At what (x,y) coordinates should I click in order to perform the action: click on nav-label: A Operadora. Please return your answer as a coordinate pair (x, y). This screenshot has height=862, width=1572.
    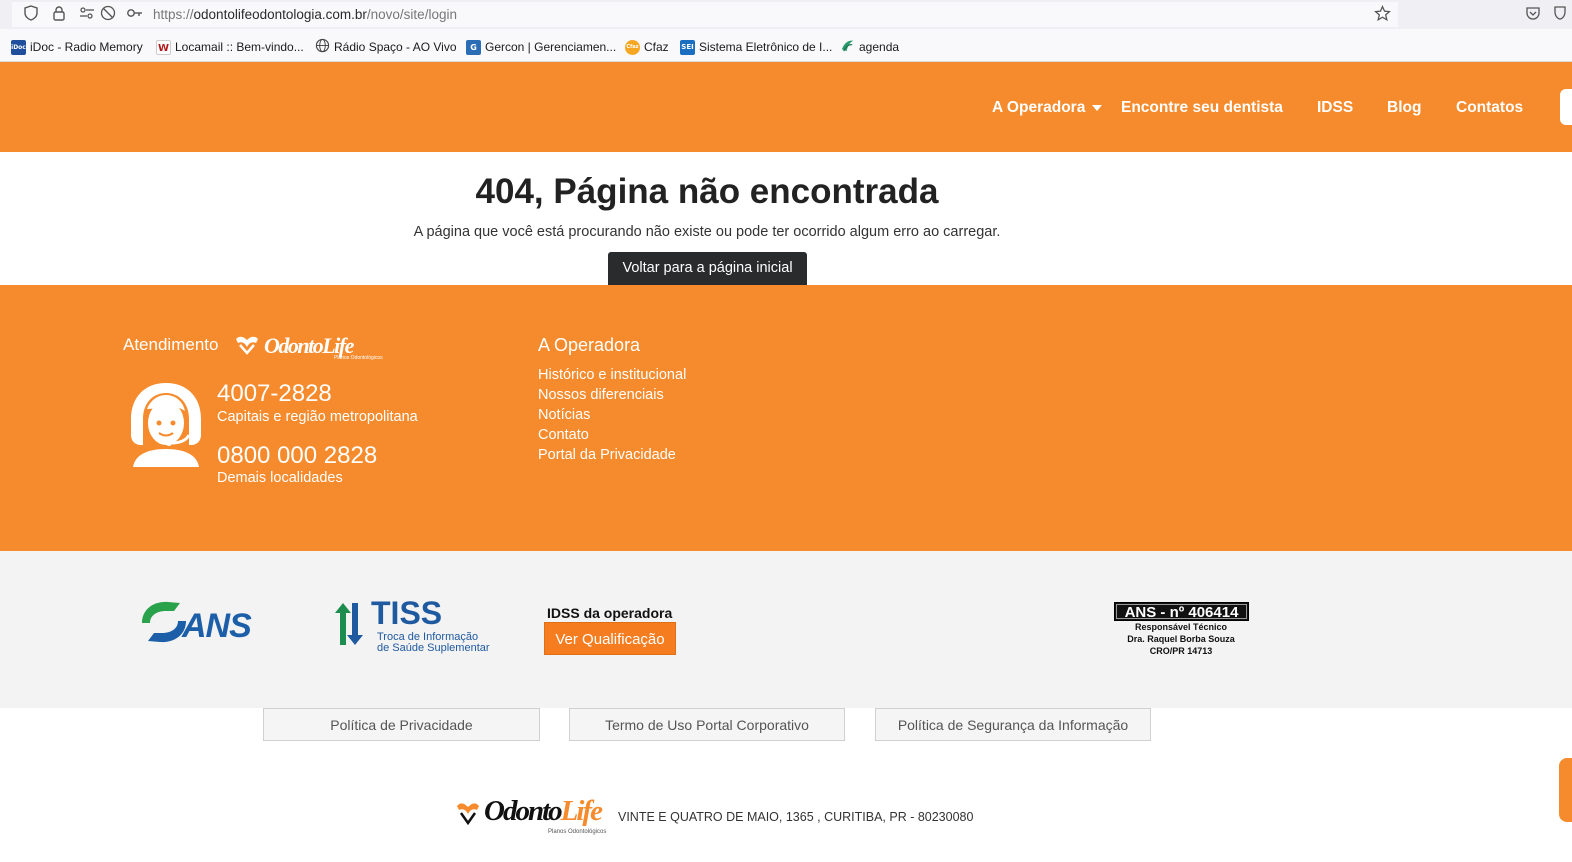
    Looking at the image, I should click on (1039, 107).